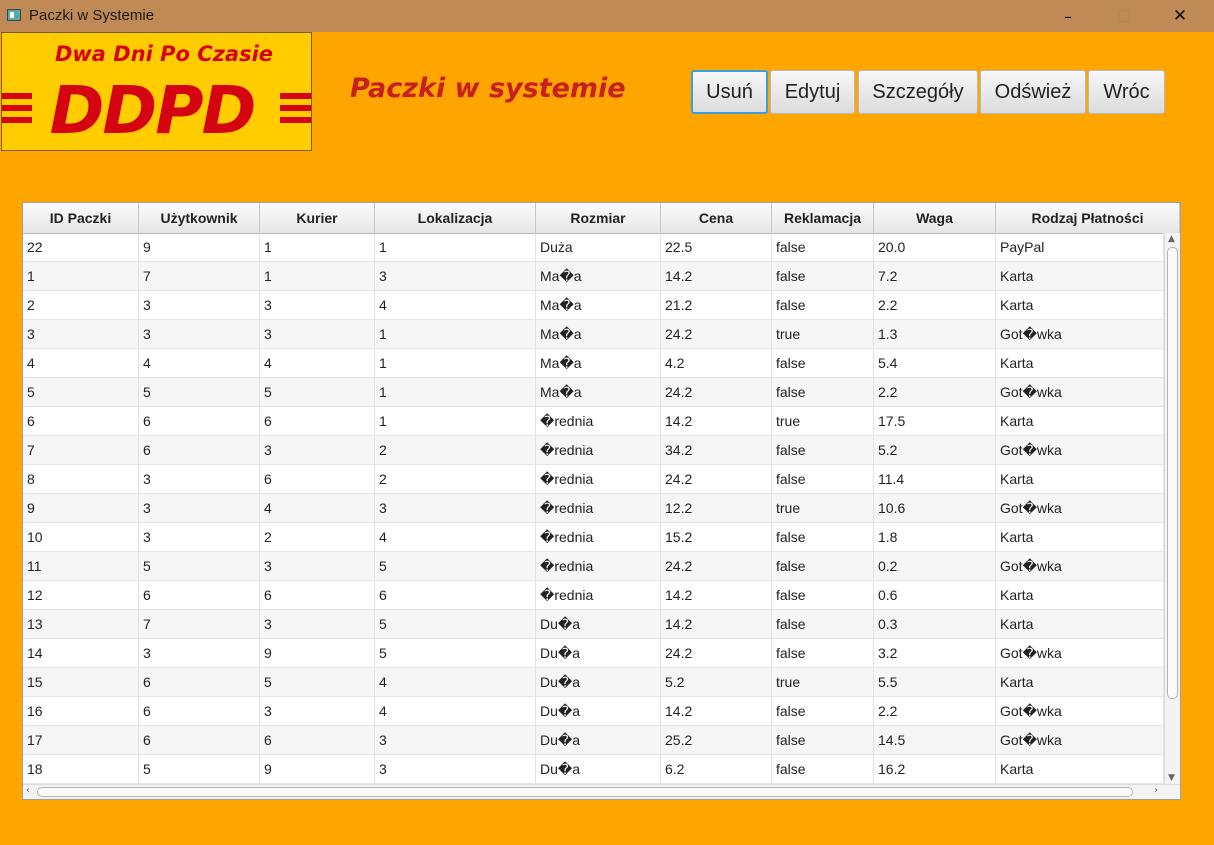 The width and height of the screenshot is (1214, 845). I want to click on column-header-uzytkownik: Użytkownik, so click(199, 218).